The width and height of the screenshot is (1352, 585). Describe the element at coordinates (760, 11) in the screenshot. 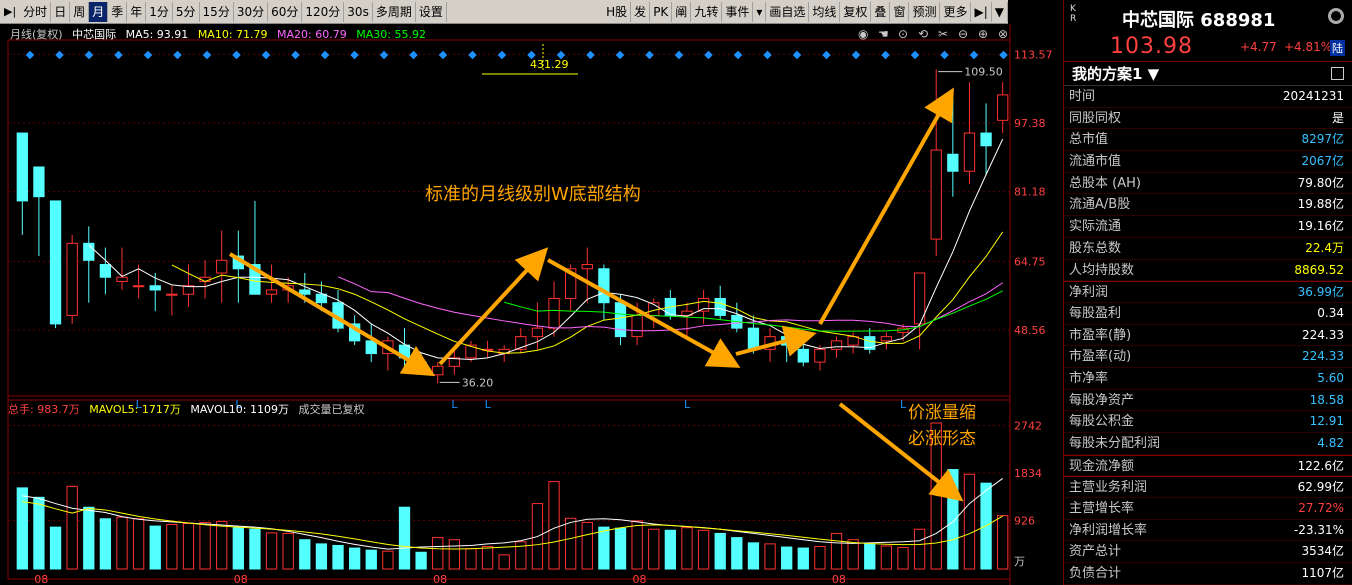

I see `toolbar-button: ▾` at that location.